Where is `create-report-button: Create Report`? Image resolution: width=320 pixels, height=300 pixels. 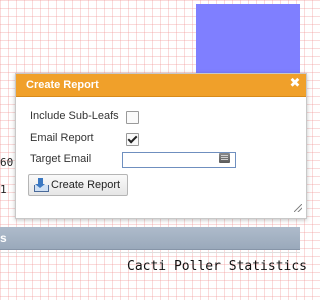 create-report-button: Create Report is located at coordinates (78, 185).